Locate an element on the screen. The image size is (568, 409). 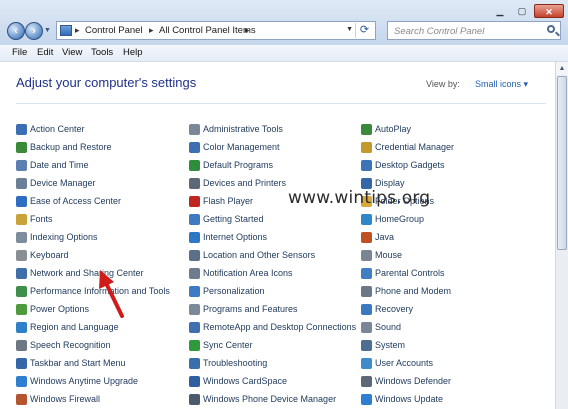
view-by-value: Small icons is located at coordinates (498, 84).